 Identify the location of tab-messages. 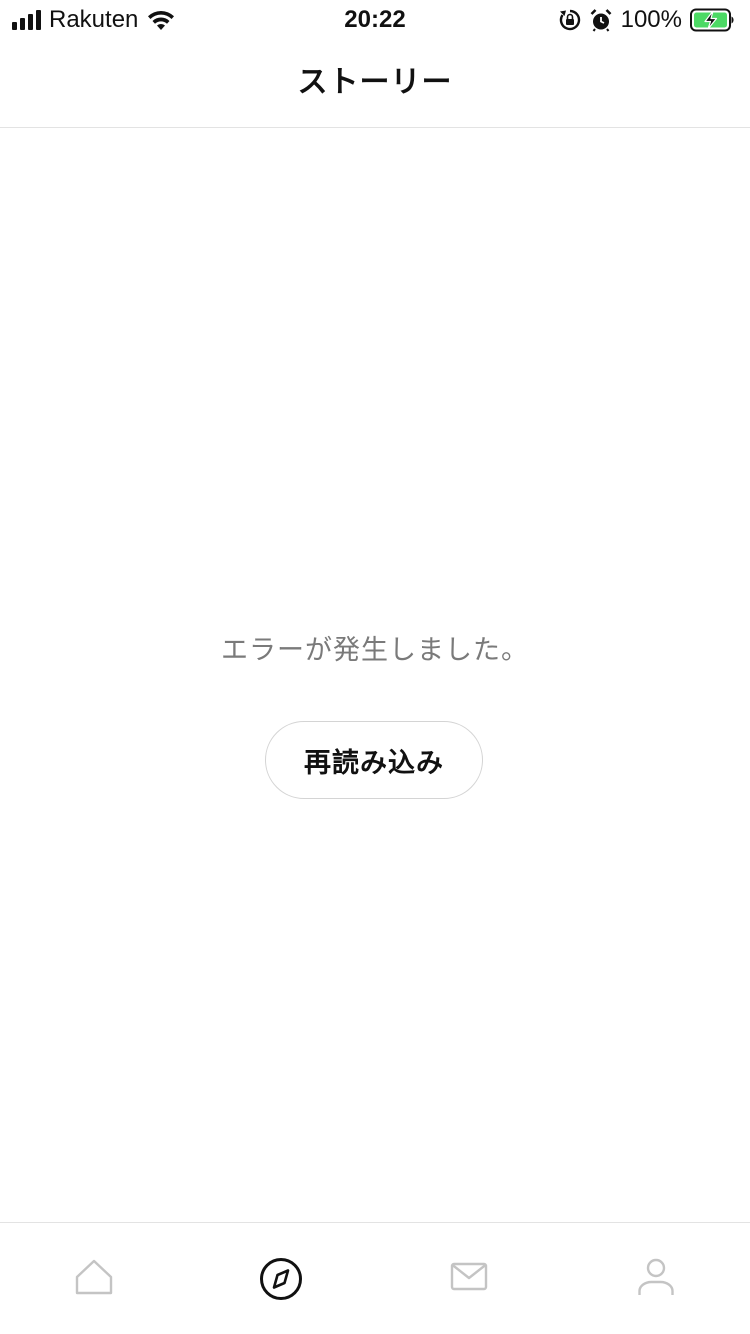
(469, 1278).